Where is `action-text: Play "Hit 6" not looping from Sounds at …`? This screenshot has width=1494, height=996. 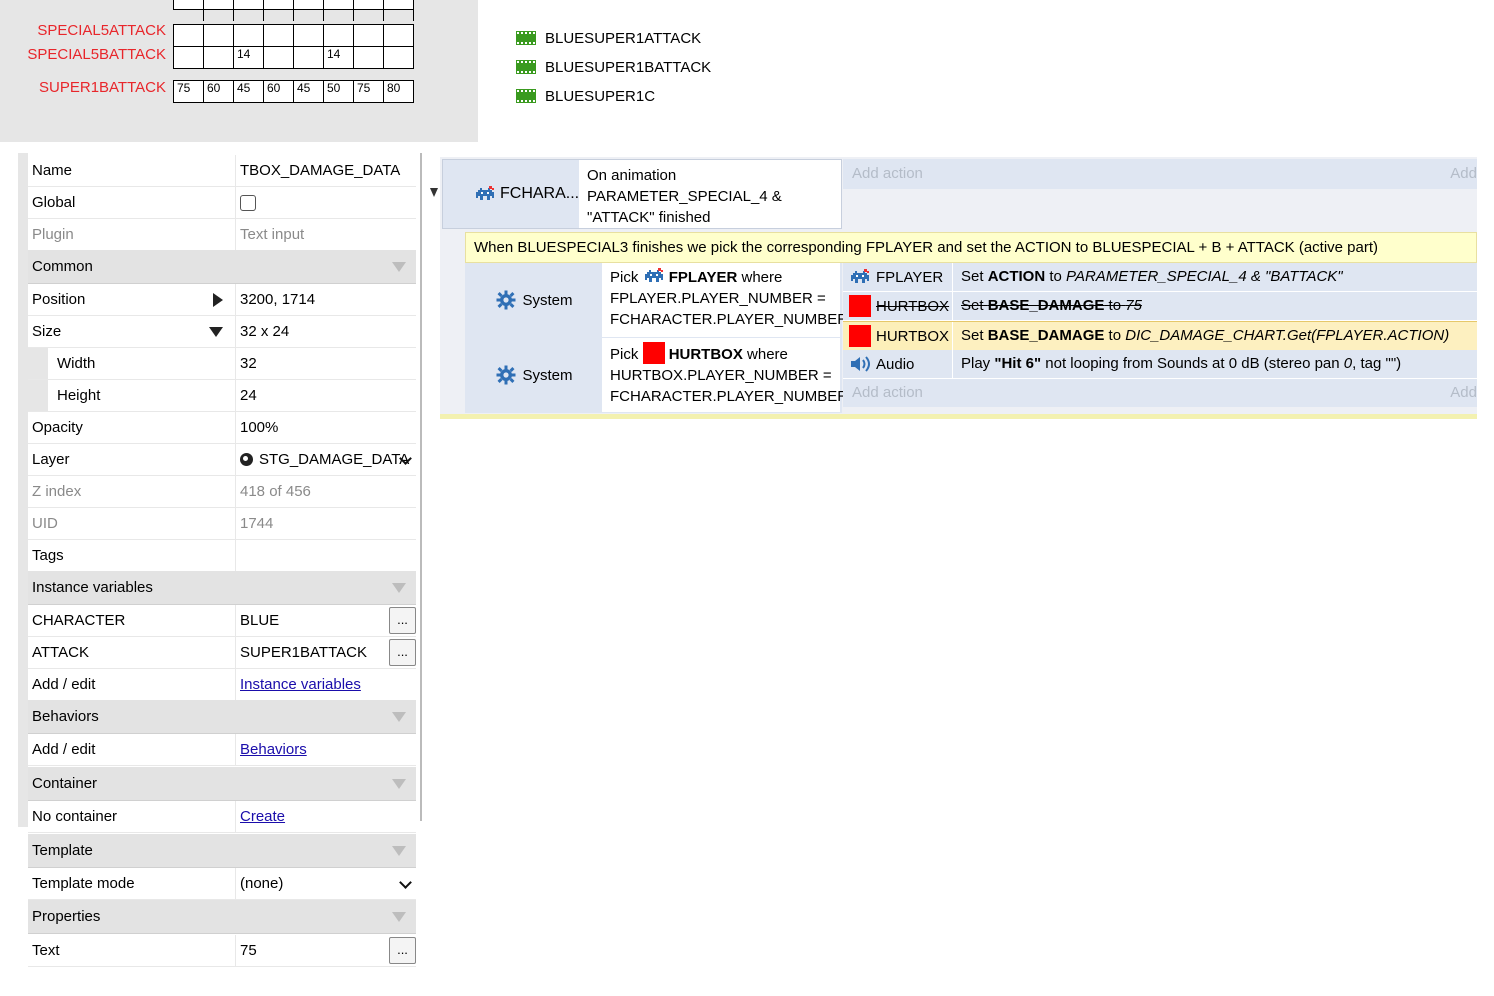 action-text: Play "Hit 6" not looping from Sounds at … is located at coordinates (1214, 364).